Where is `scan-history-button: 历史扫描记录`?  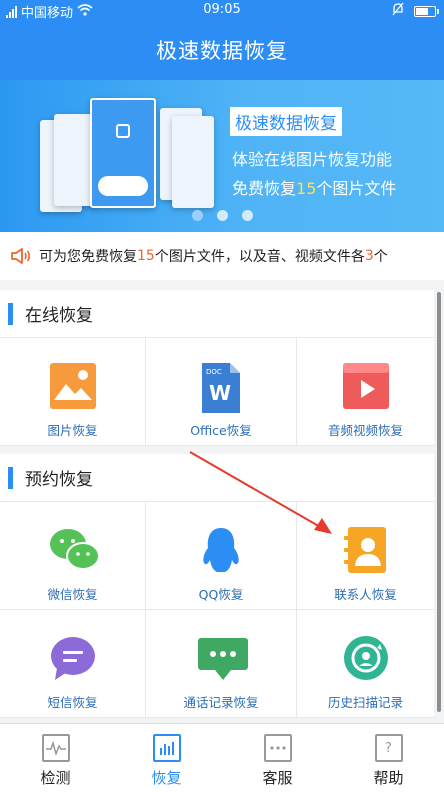
scan-history-button: 历史扫描记录 is located at coordinates (365, 664).